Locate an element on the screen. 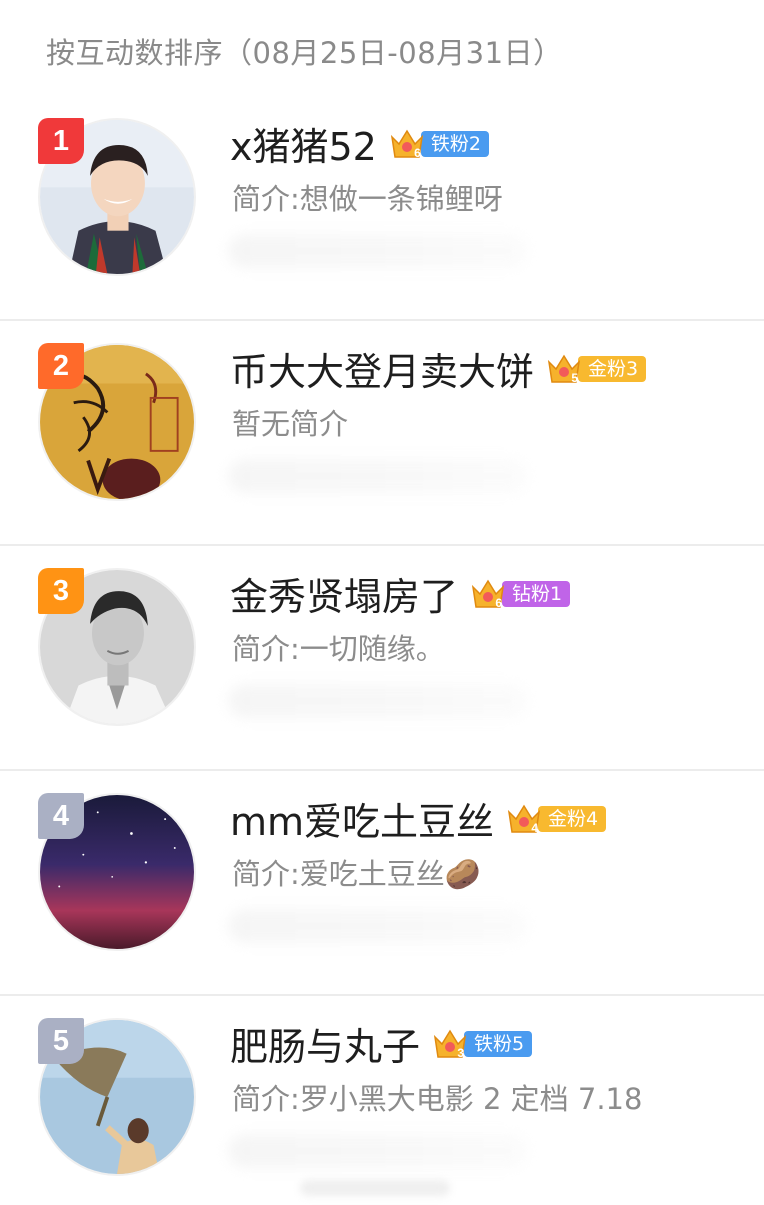 The height and width of the screenshot is (1205, 764). user-bio: 简介:罗小黑大电影 2 定档 7.18 is located at coordinates (437, 1099).